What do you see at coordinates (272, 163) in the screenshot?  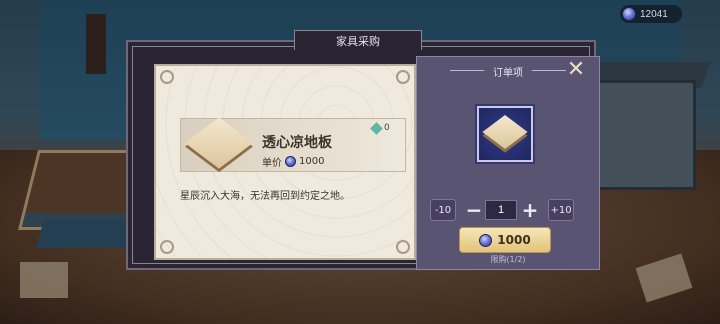 I see `unit-price-label: 单价` at bounding box center [272, 163].